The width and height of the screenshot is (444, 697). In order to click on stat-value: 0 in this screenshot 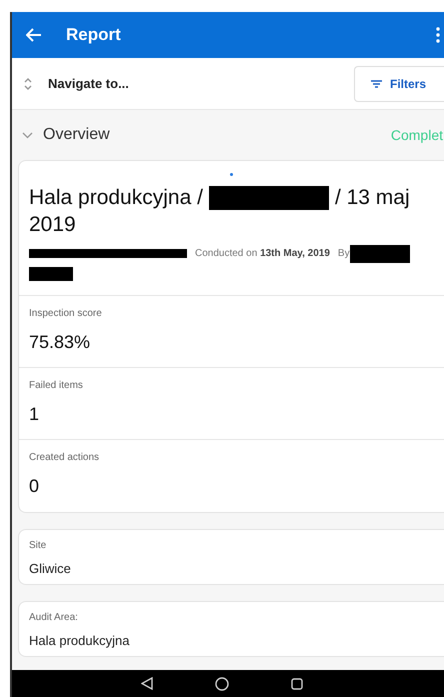, I will do `click(34, 486)`.